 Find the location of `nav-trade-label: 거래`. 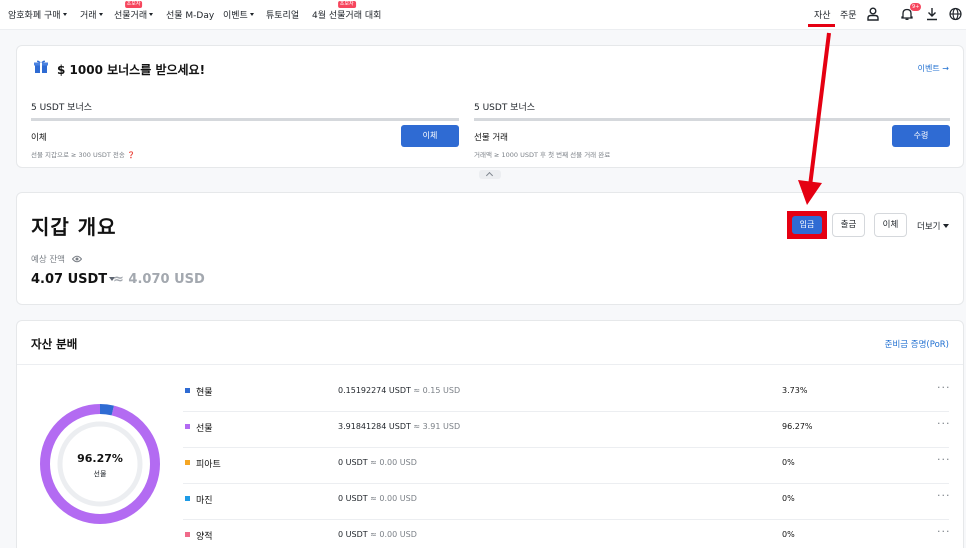

nav-trade-label: 거래 is located at coordinates (88, 16).